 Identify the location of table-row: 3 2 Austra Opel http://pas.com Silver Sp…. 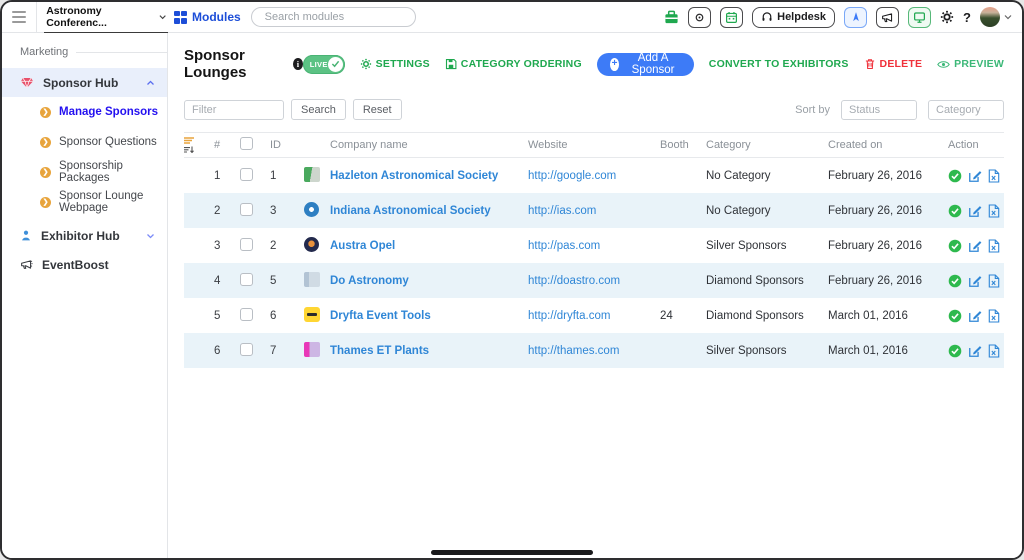
(594, 245).